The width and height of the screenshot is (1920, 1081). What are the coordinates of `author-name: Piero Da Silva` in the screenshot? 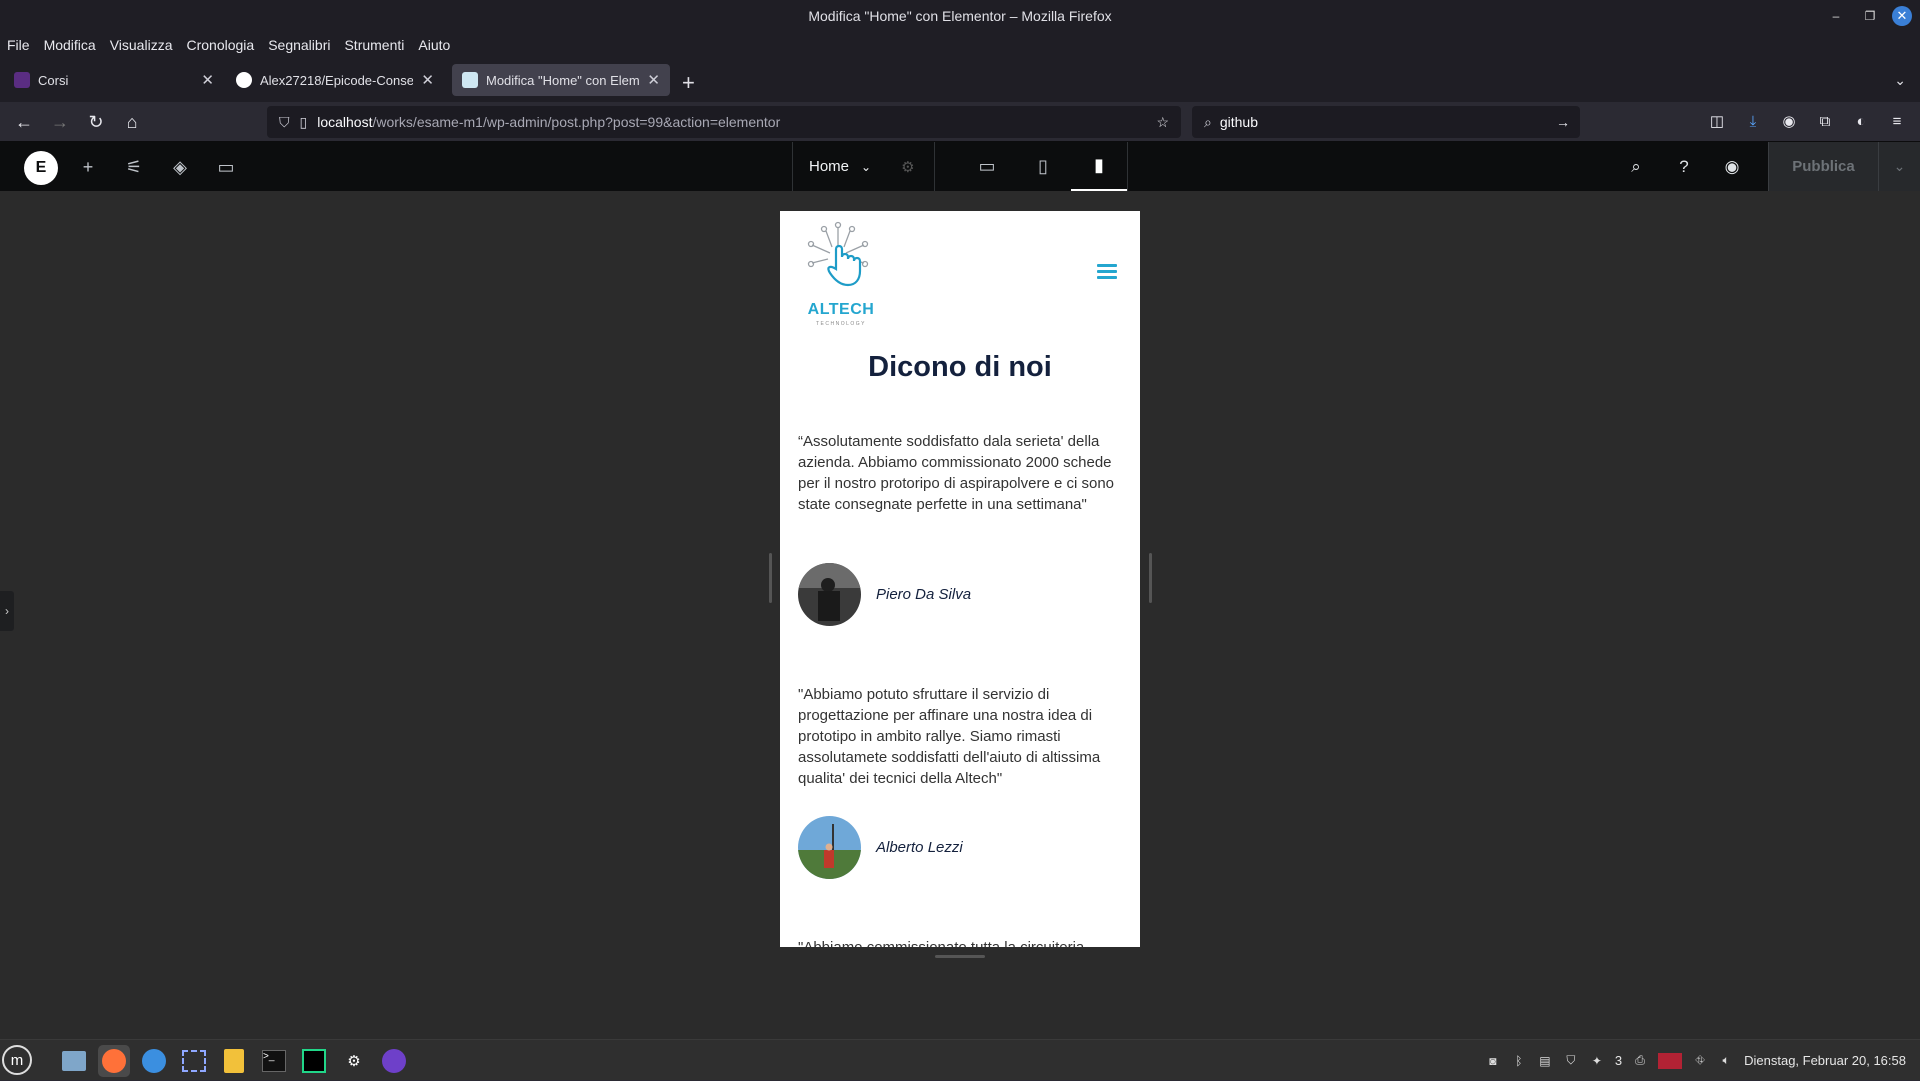 It's located at (924, 594).